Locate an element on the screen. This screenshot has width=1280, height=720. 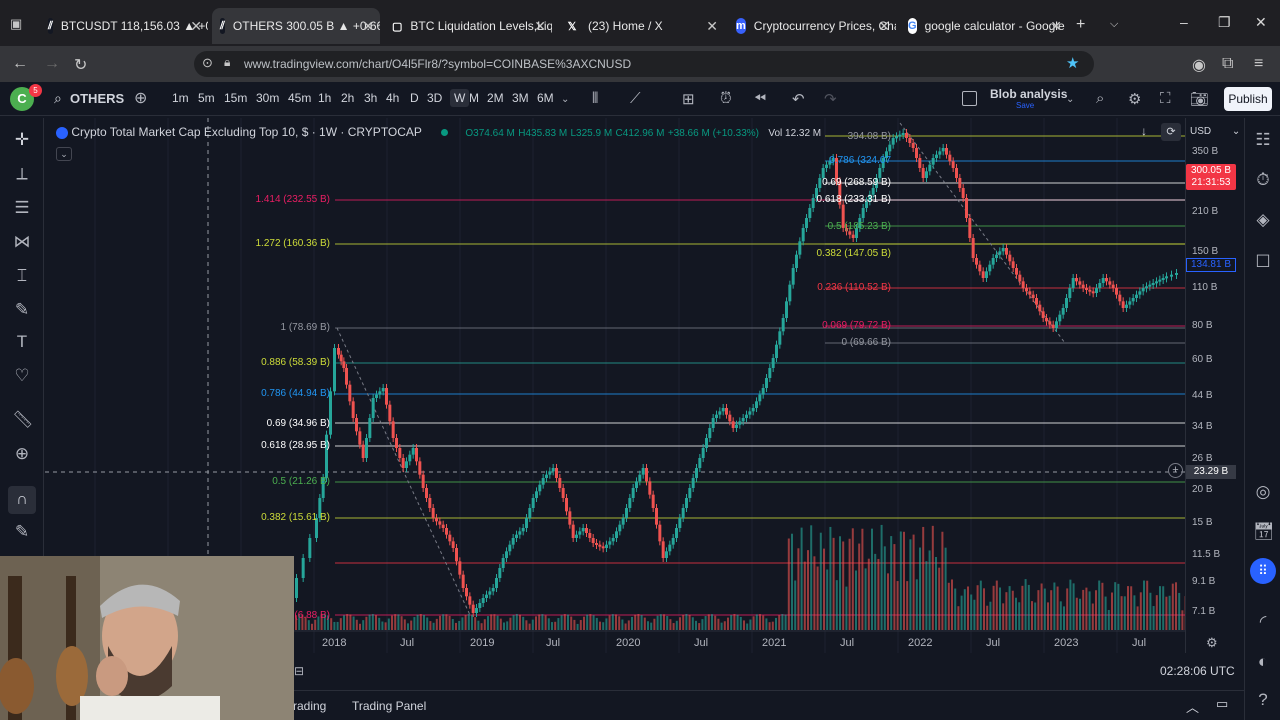
restore-icon: ❐ is located at coordinates (1224, 22).